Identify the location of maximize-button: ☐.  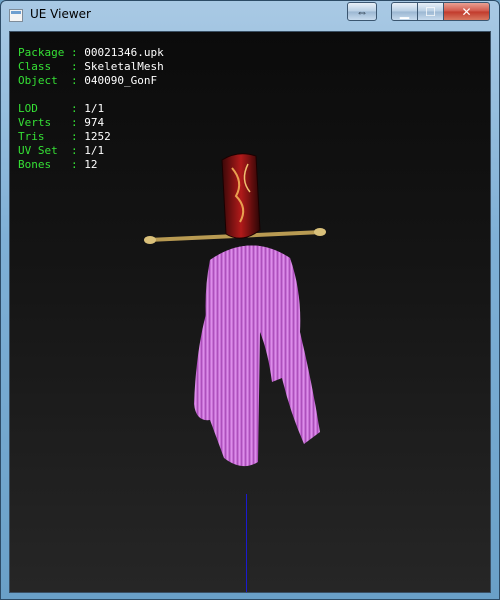
(430, 11).